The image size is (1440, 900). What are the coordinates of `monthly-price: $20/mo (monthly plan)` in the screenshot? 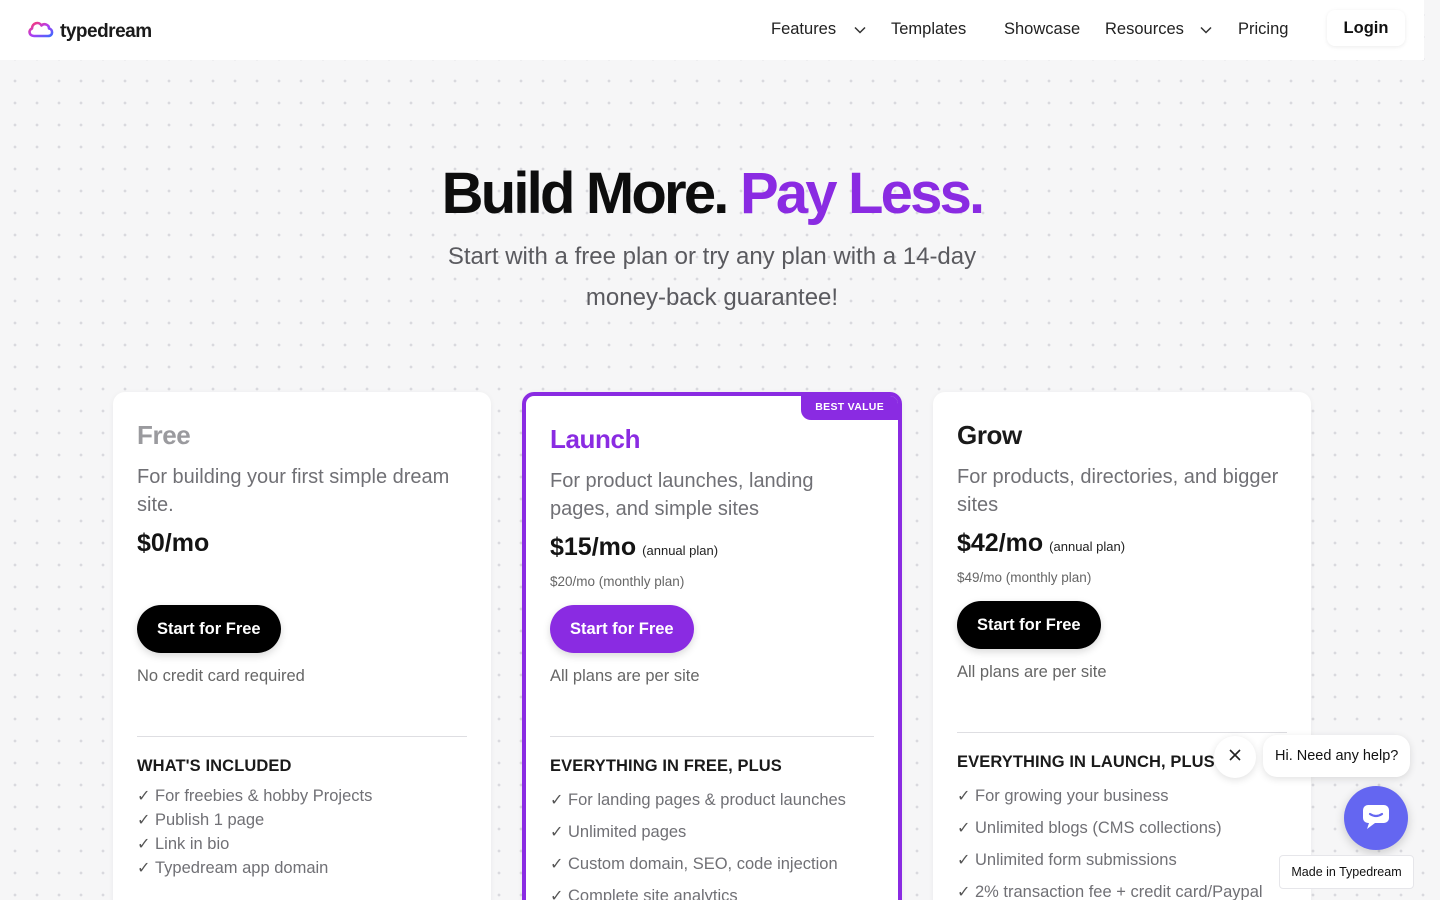 It's located at (617, 581).